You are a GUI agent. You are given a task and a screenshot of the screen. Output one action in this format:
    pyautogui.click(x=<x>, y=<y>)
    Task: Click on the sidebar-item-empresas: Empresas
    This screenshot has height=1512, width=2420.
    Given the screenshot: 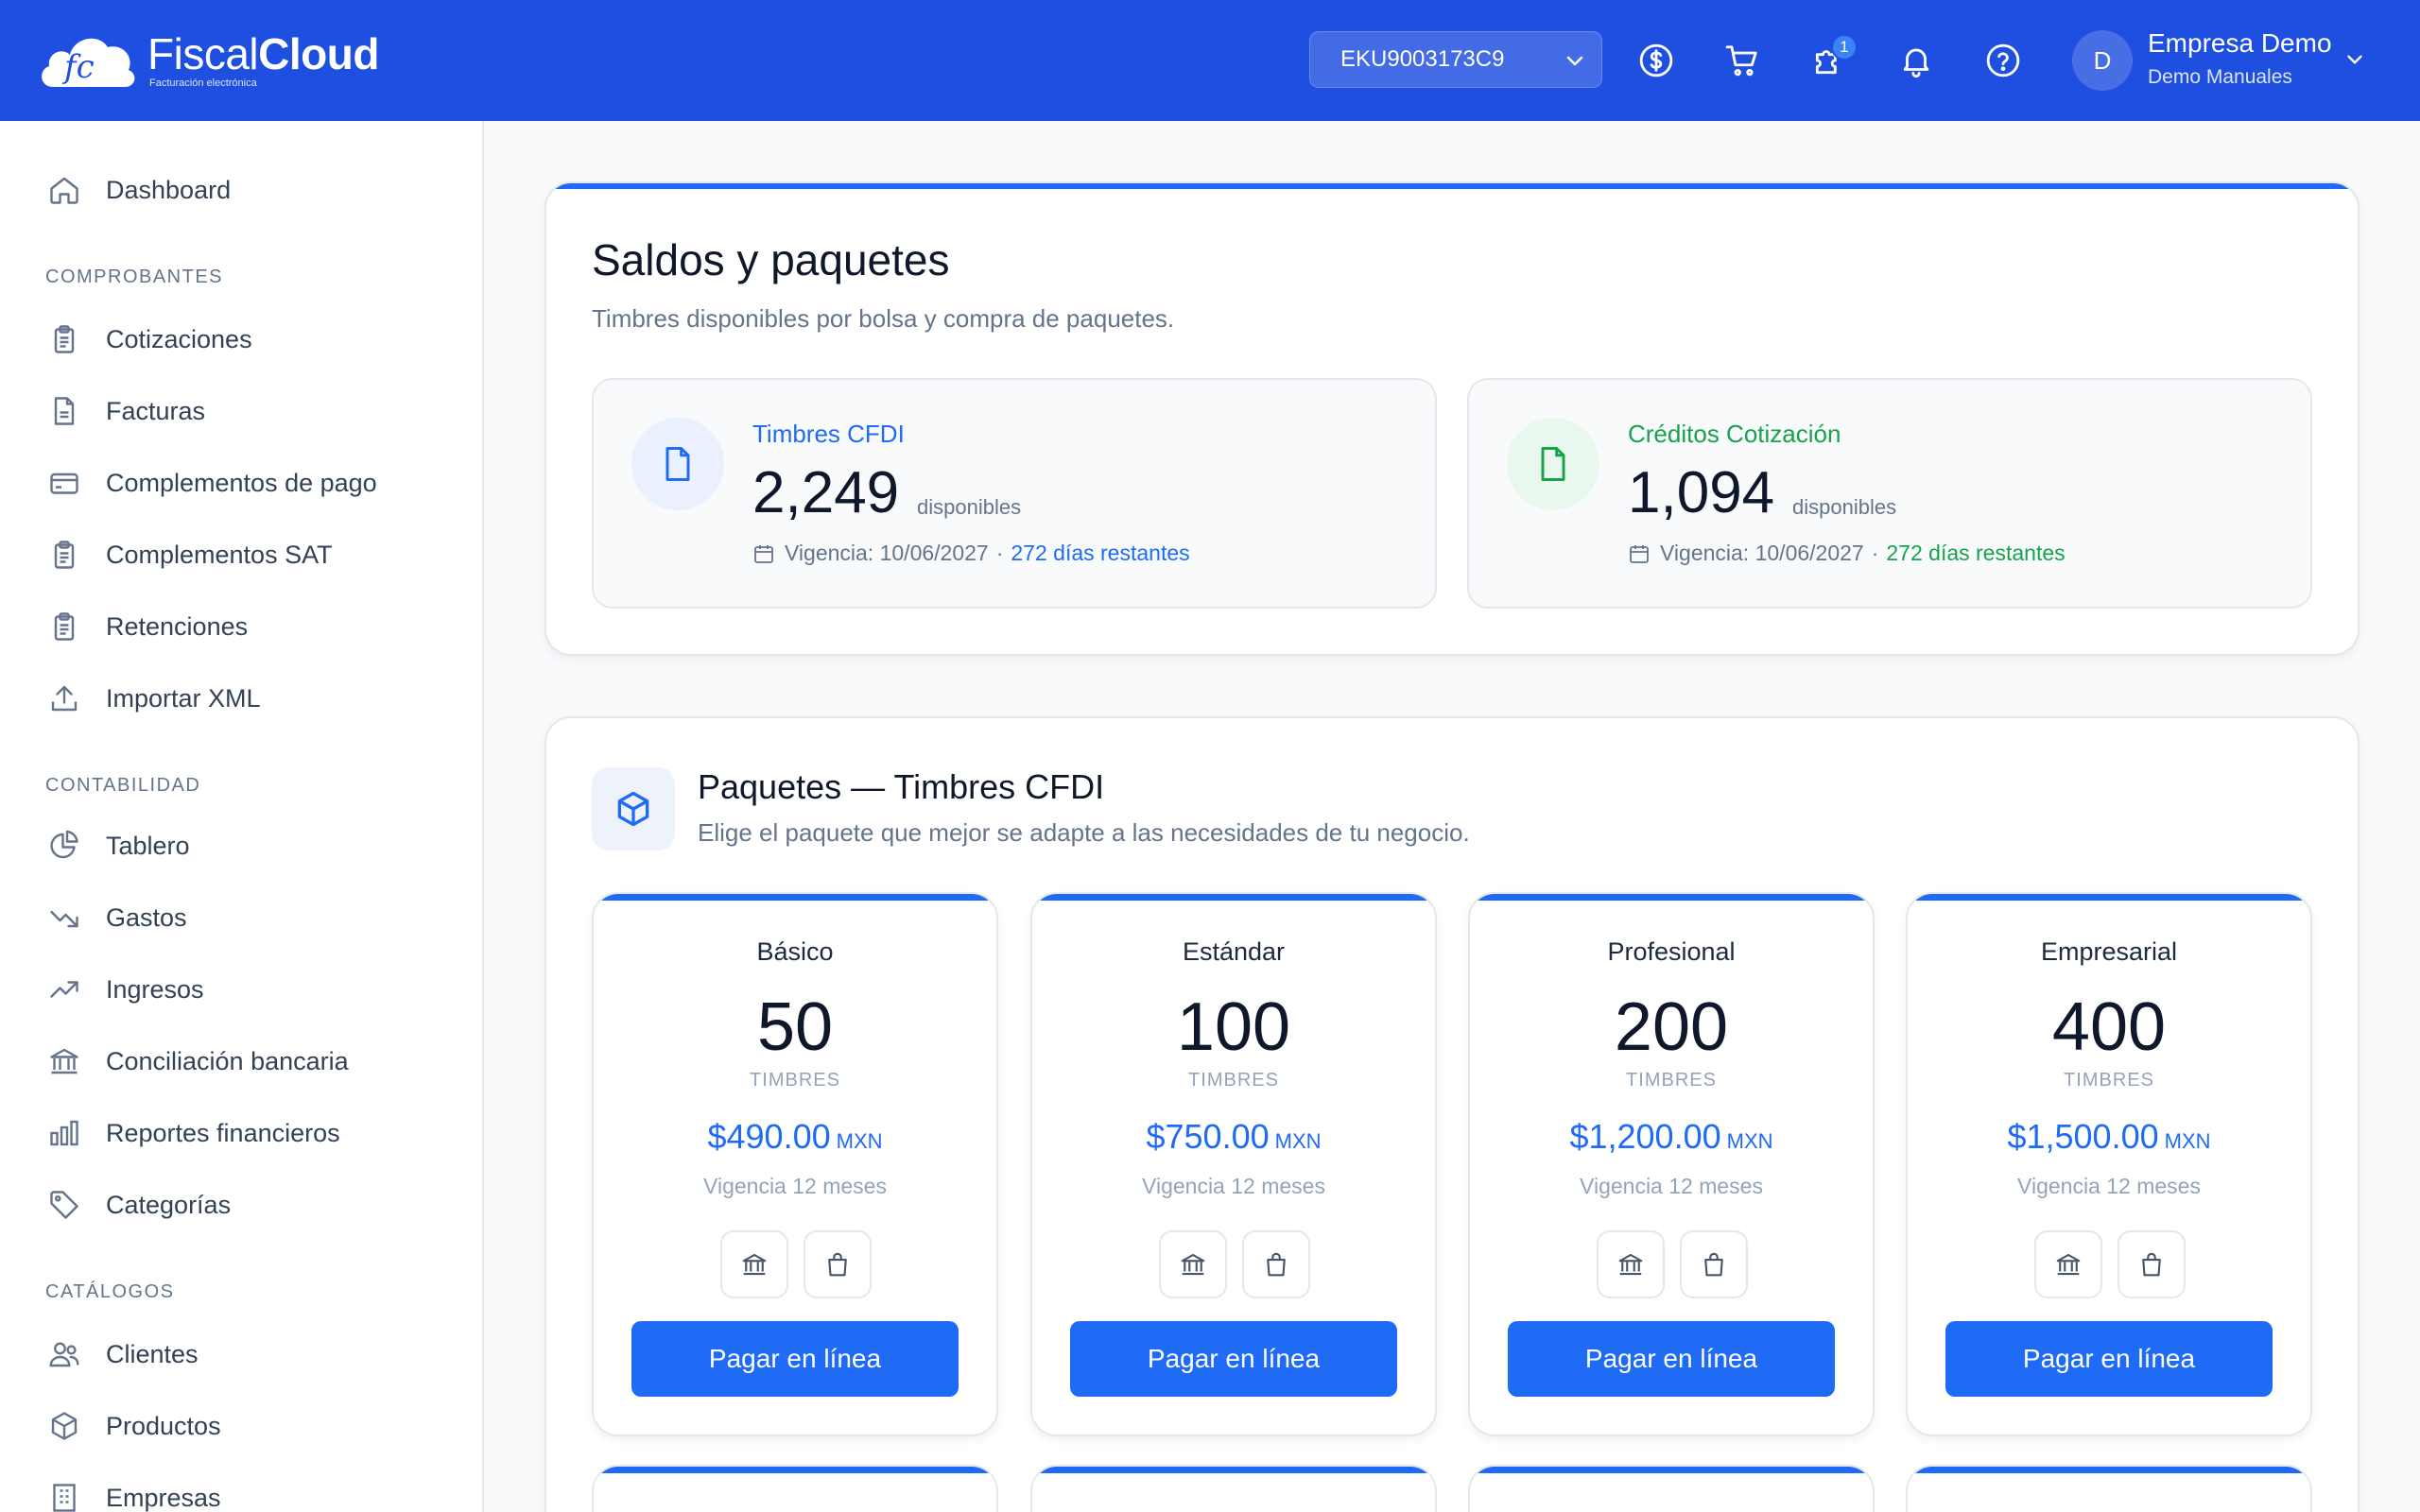 What is the action you would take?
    pyautogui.click(x=133, y=1493)
    